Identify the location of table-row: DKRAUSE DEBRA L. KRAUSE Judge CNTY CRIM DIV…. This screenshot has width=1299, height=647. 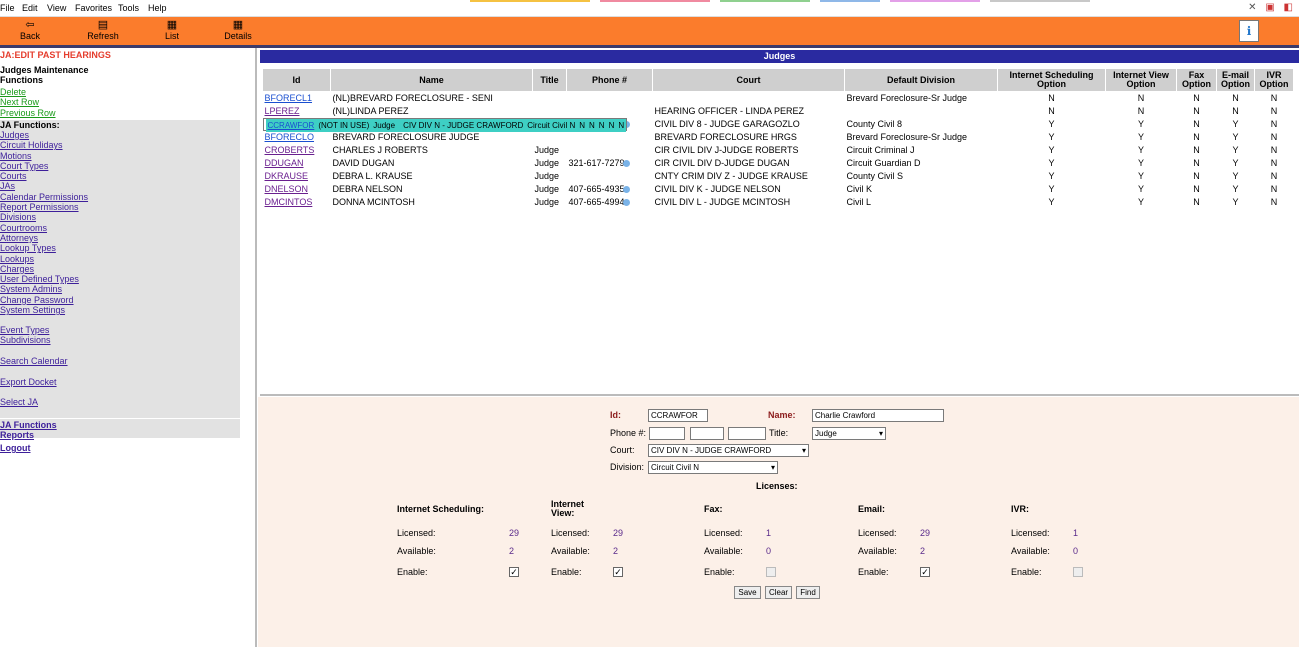
(778, 176).